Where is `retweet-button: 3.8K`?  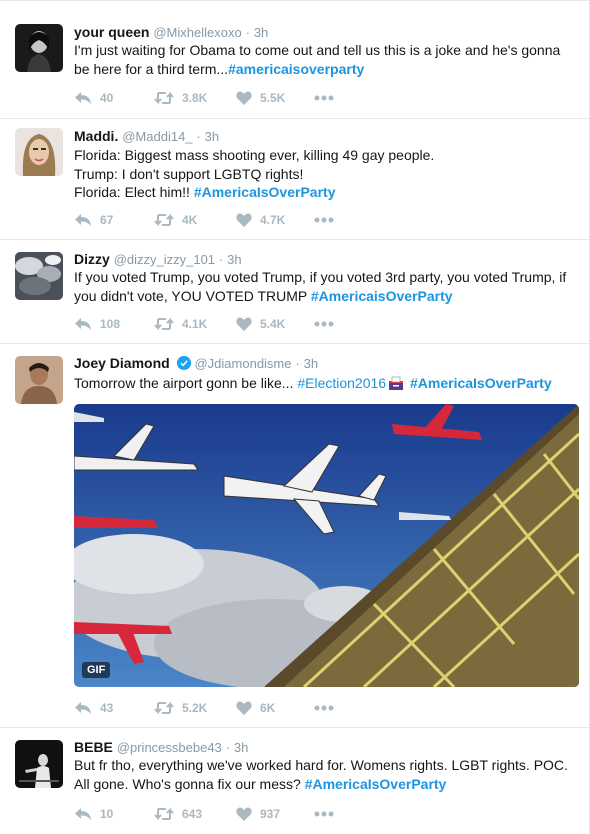 retweet-button: 3.8K is located at coordinates (180, 98).